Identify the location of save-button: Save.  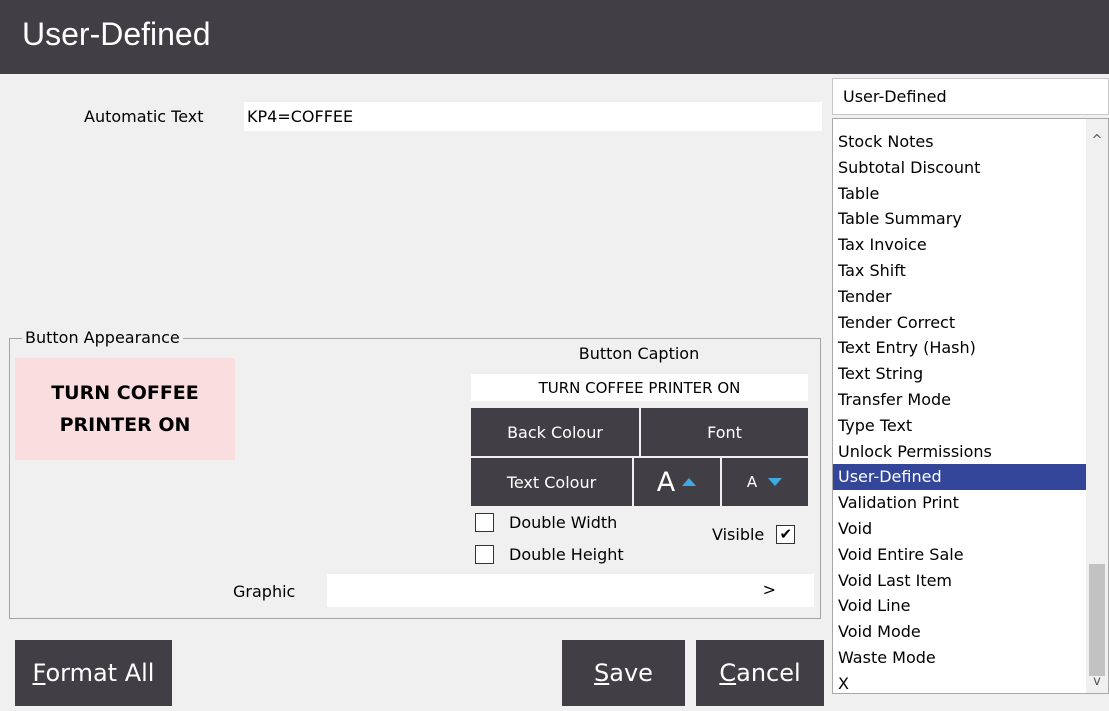
(623, 673).